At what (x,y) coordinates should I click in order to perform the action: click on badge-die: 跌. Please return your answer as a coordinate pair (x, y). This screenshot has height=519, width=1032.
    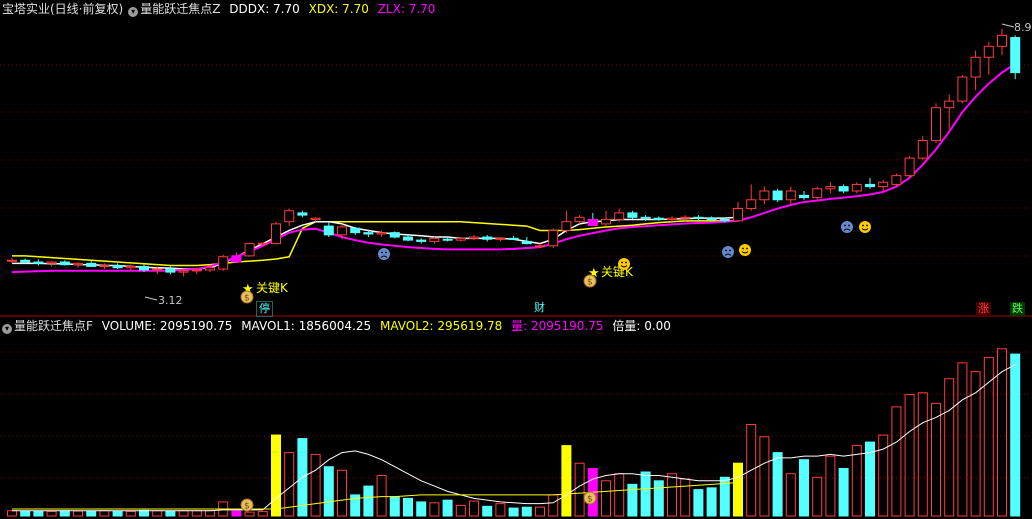
    Looking at the image, I should click on (1017, 309).